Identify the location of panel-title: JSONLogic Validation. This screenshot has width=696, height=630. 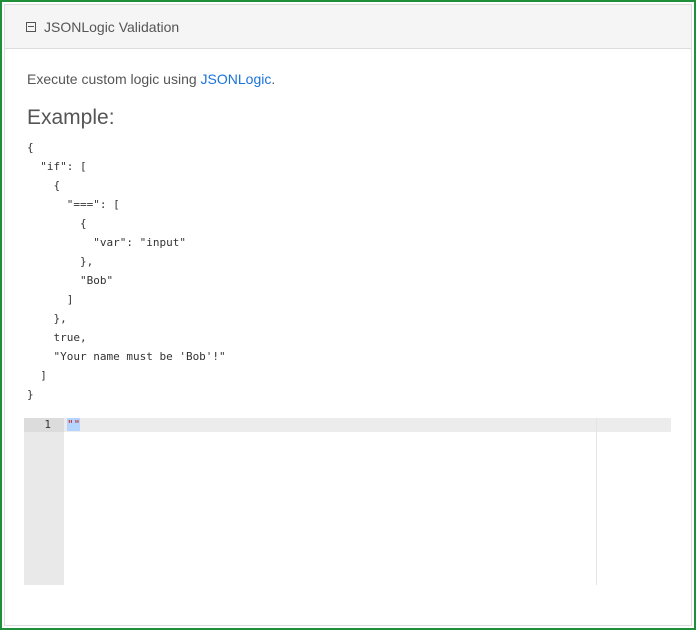
(111, 27).